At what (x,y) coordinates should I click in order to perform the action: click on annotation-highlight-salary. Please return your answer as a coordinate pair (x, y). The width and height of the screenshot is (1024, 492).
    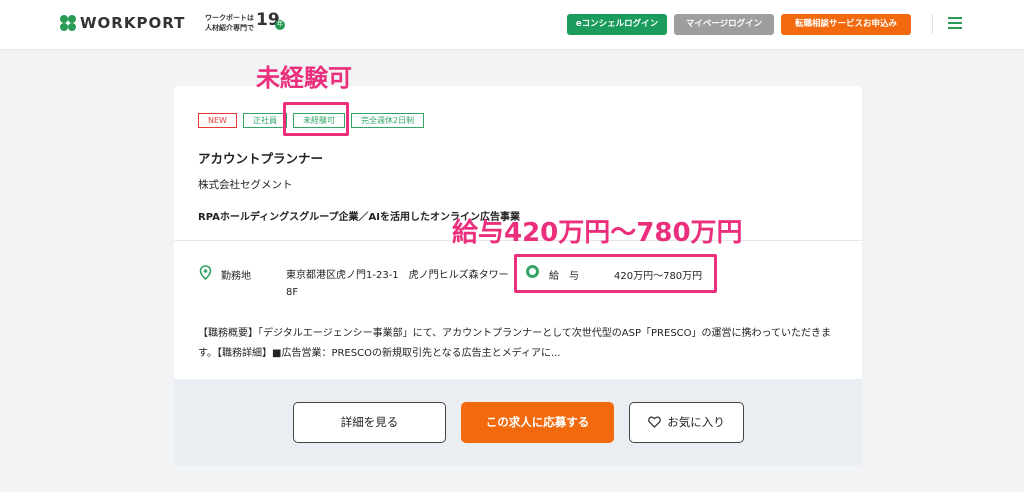
    Looking at the image, I should click on (615, 273).